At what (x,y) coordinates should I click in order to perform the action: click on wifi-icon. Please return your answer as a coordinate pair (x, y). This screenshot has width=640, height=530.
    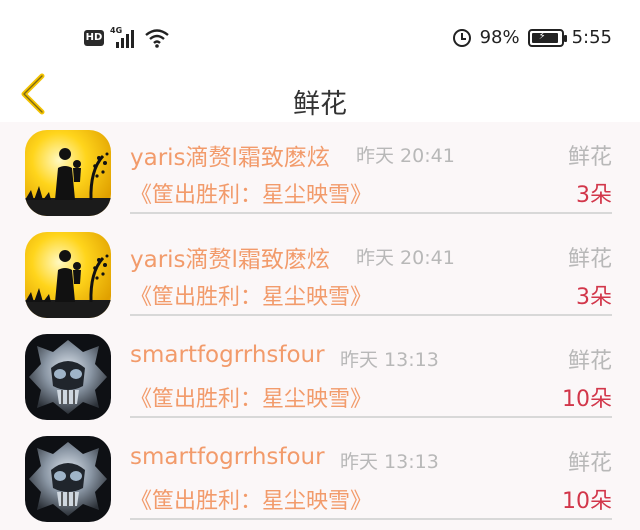
    Looking at the image, I should click on (157, 38).